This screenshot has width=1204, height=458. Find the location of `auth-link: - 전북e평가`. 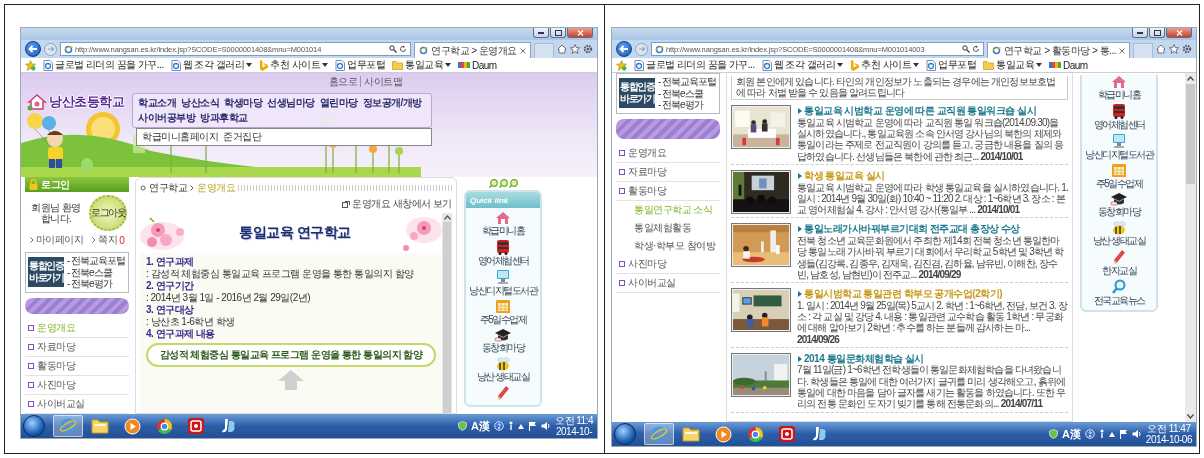

auth-link: - 전북e평가 is located at coordinates (687, 105).